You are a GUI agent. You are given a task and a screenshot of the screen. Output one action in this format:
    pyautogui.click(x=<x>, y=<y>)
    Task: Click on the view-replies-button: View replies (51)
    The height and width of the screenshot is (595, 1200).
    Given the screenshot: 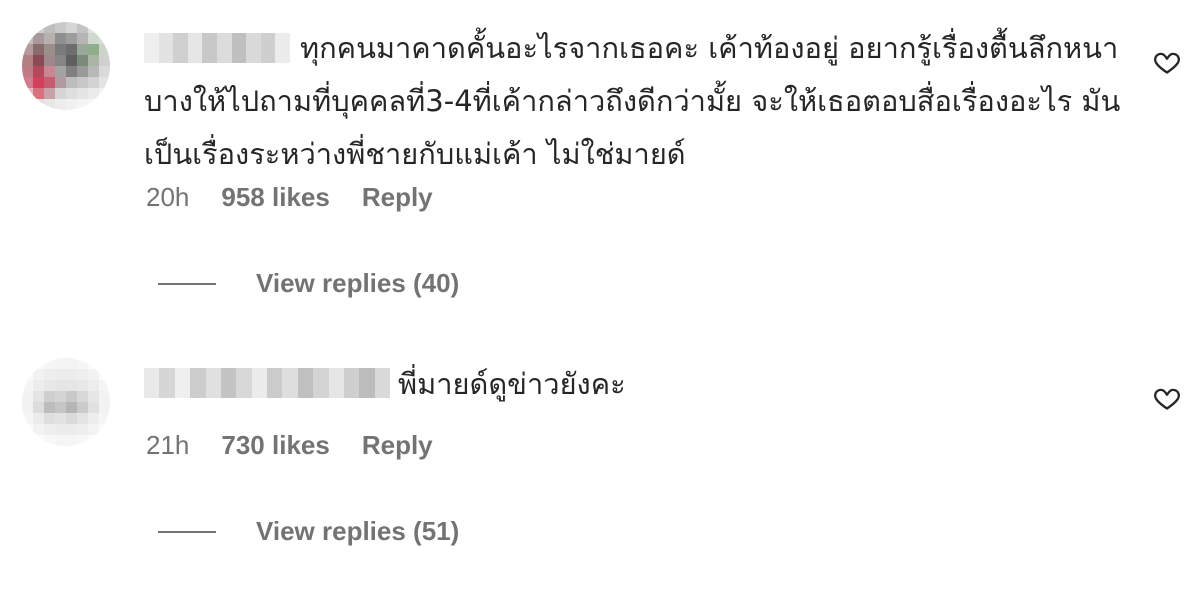 What is the action you would take?
    pyautogui.click(x=308, y=531)
    